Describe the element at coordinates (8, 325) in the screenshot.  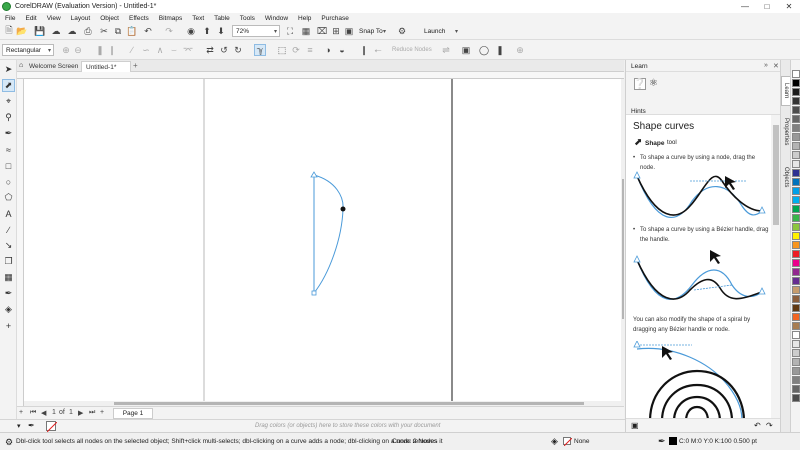
I see `add-tool-icon: +` at that location.